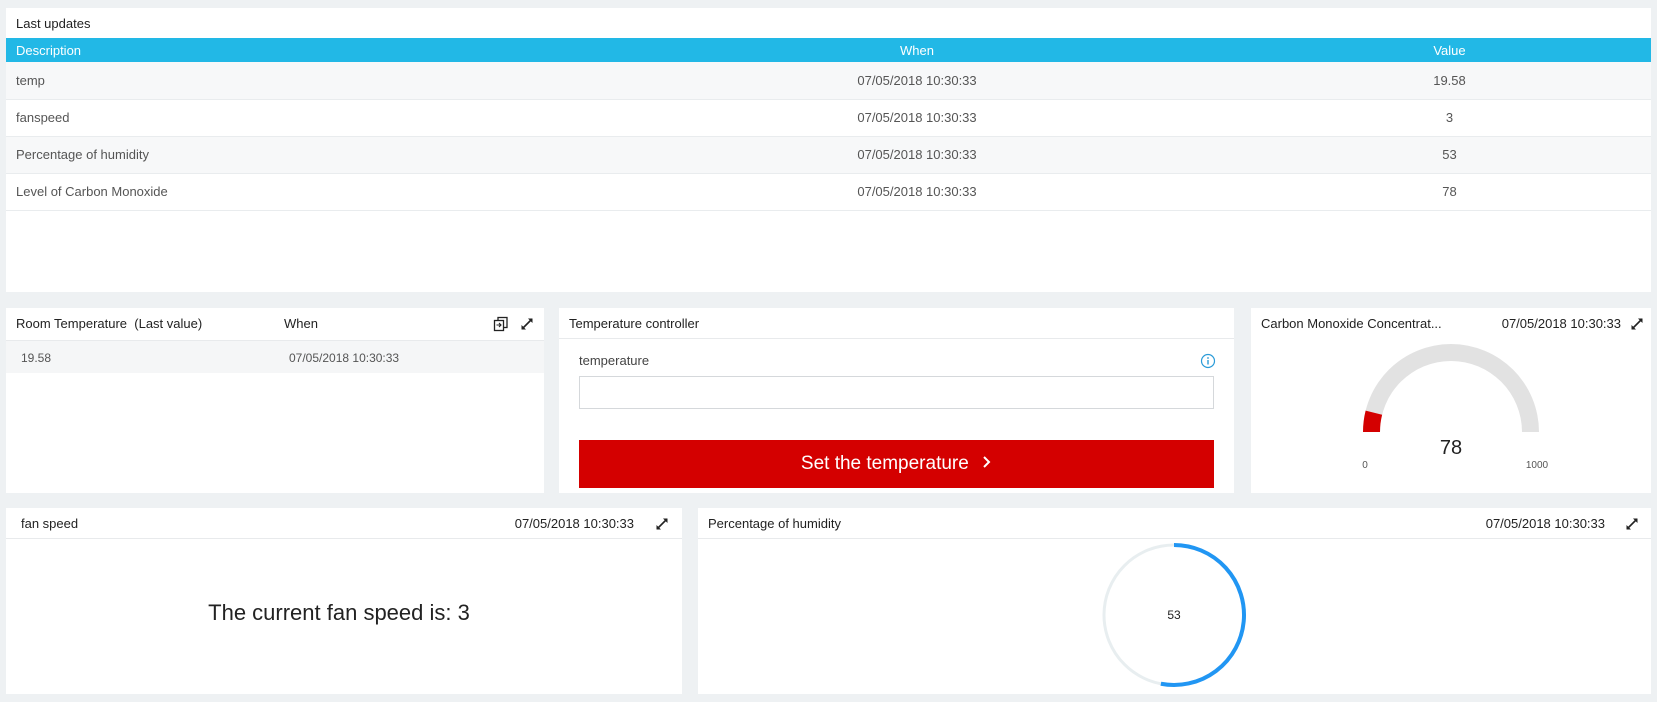  I want to click on column-header-when: When, so click(917, 50).